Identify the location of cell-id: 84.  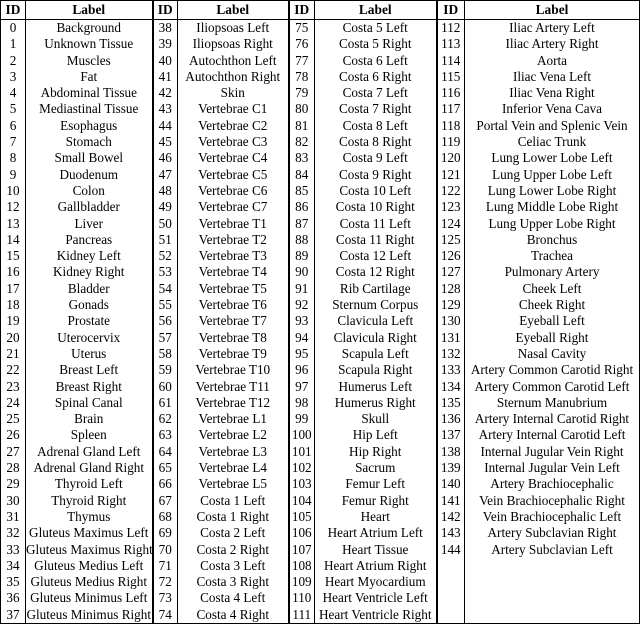
(301, 174).